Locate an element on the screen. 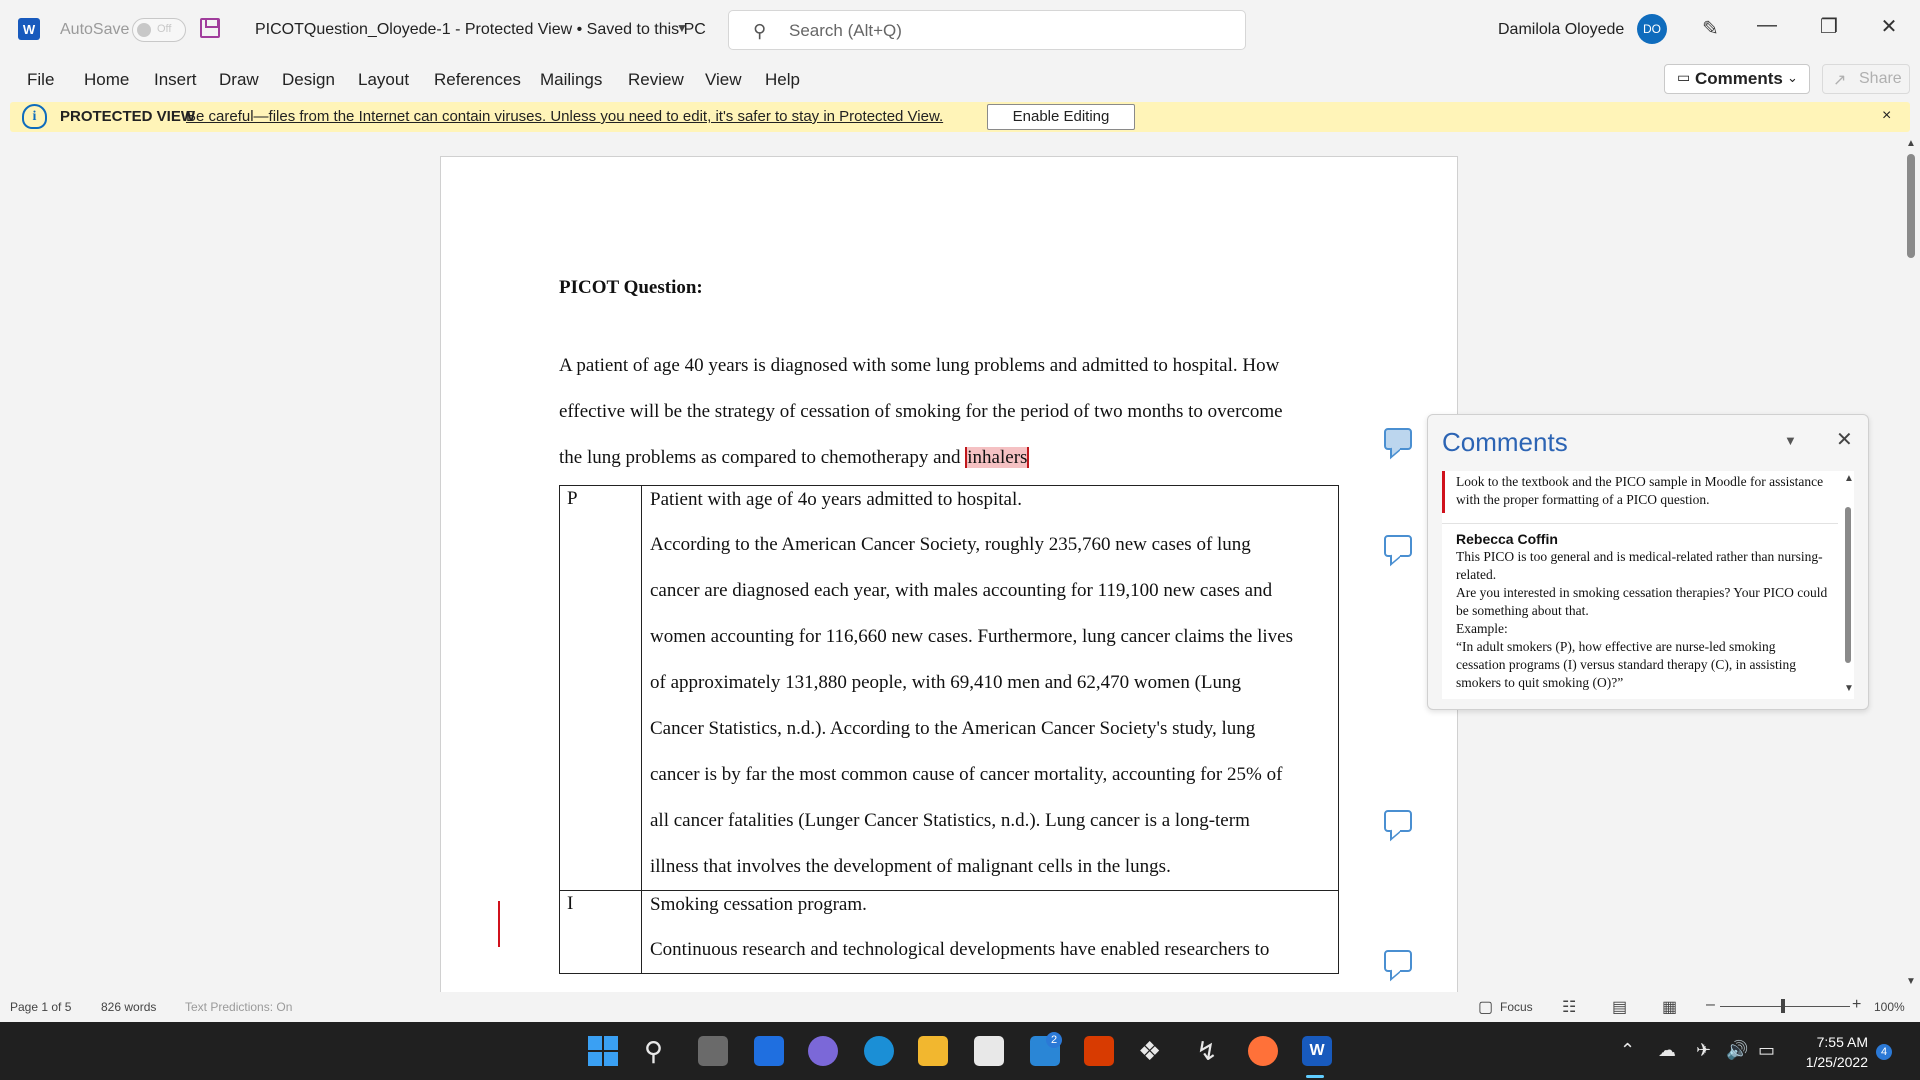  airplane-mode-icon: ✈ is located at coordinates (1703, 1050).